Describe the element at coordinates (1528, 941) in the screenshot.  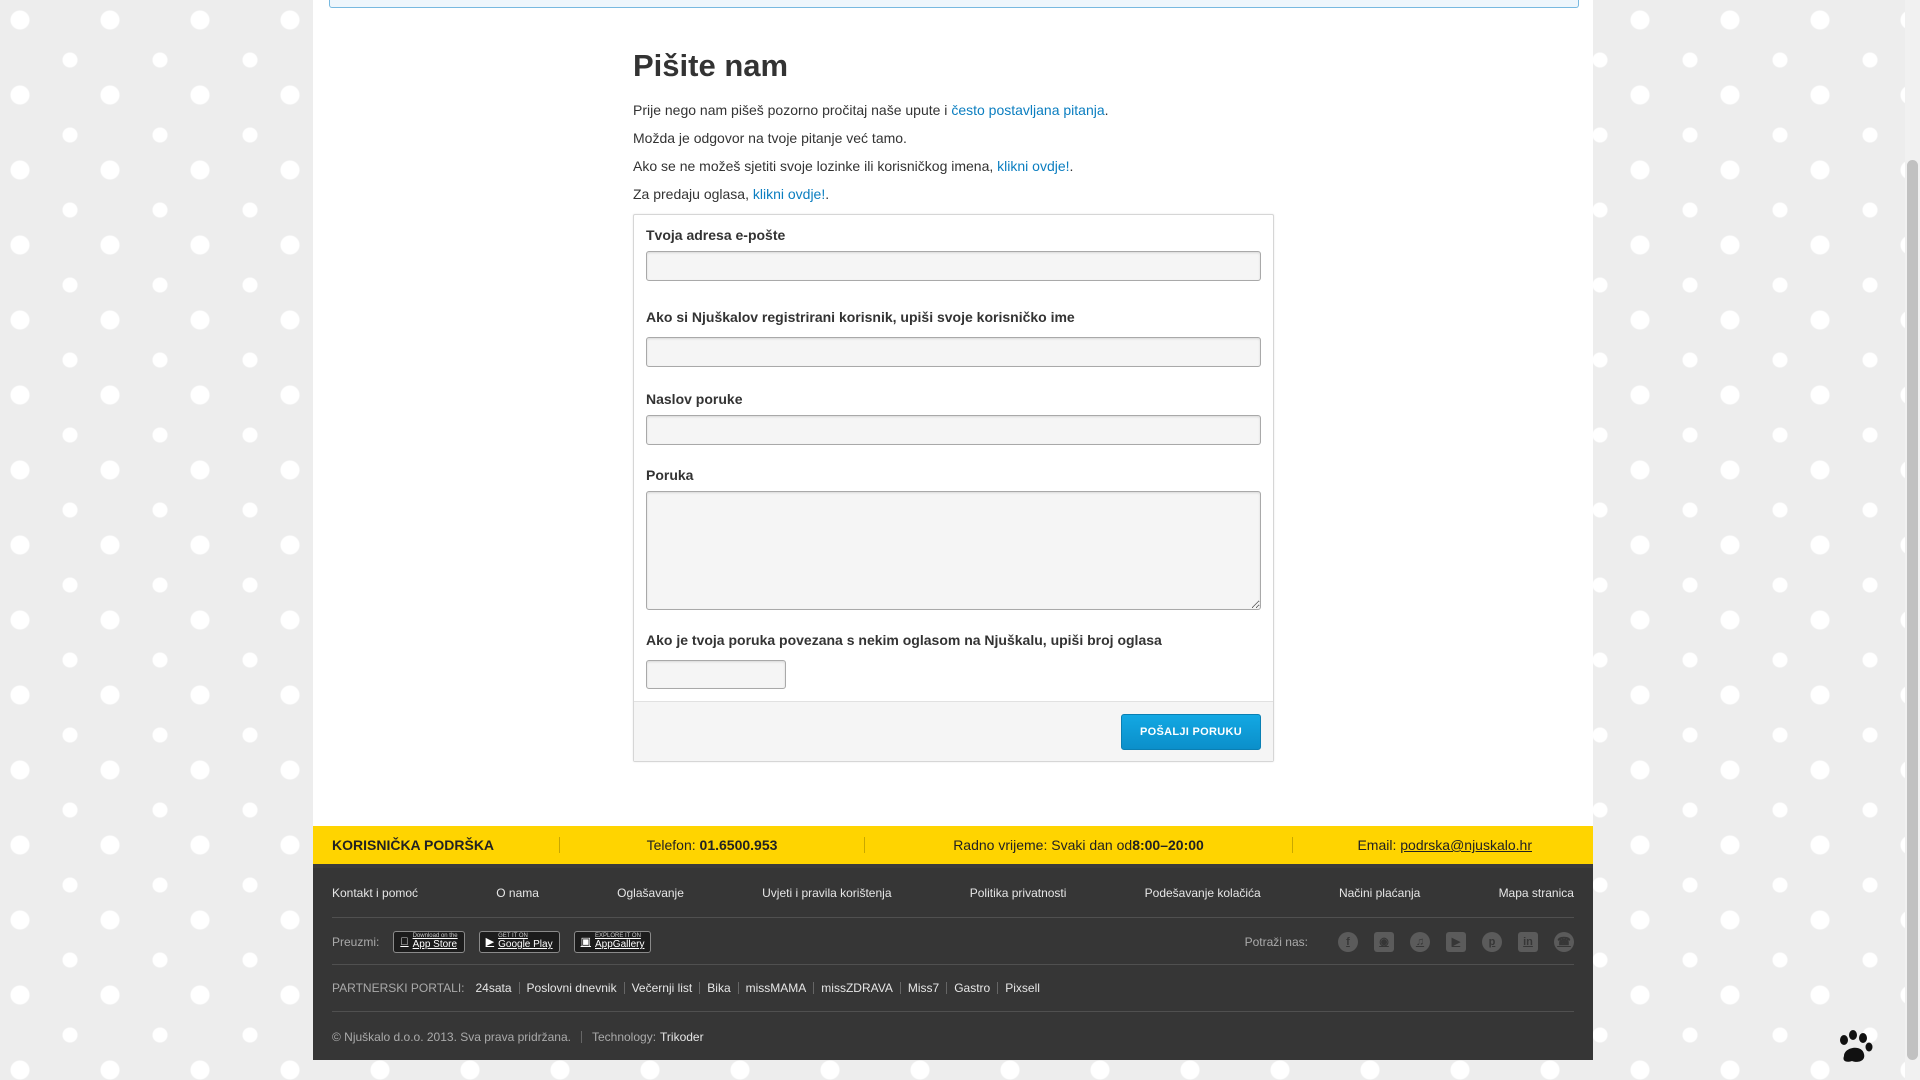
I see `linkedin-icon: in` at that location.